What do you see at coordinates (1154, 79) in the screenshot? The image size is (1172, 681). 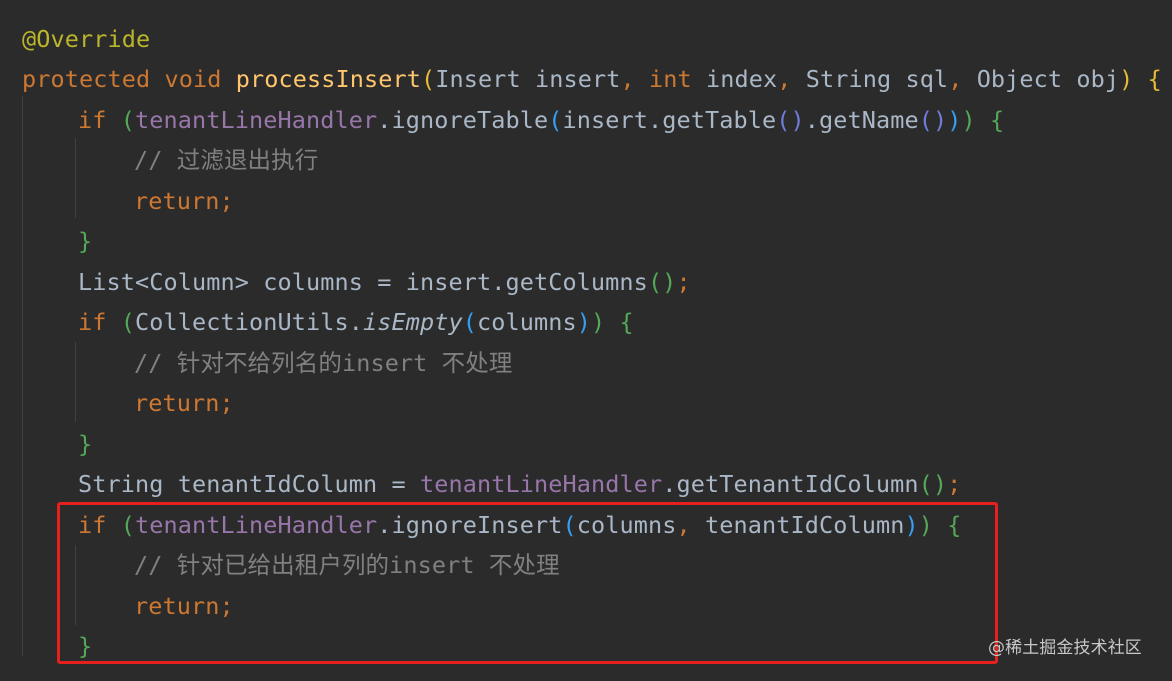 I see `code-token-p1: {` at bounding box center [1154, 79].